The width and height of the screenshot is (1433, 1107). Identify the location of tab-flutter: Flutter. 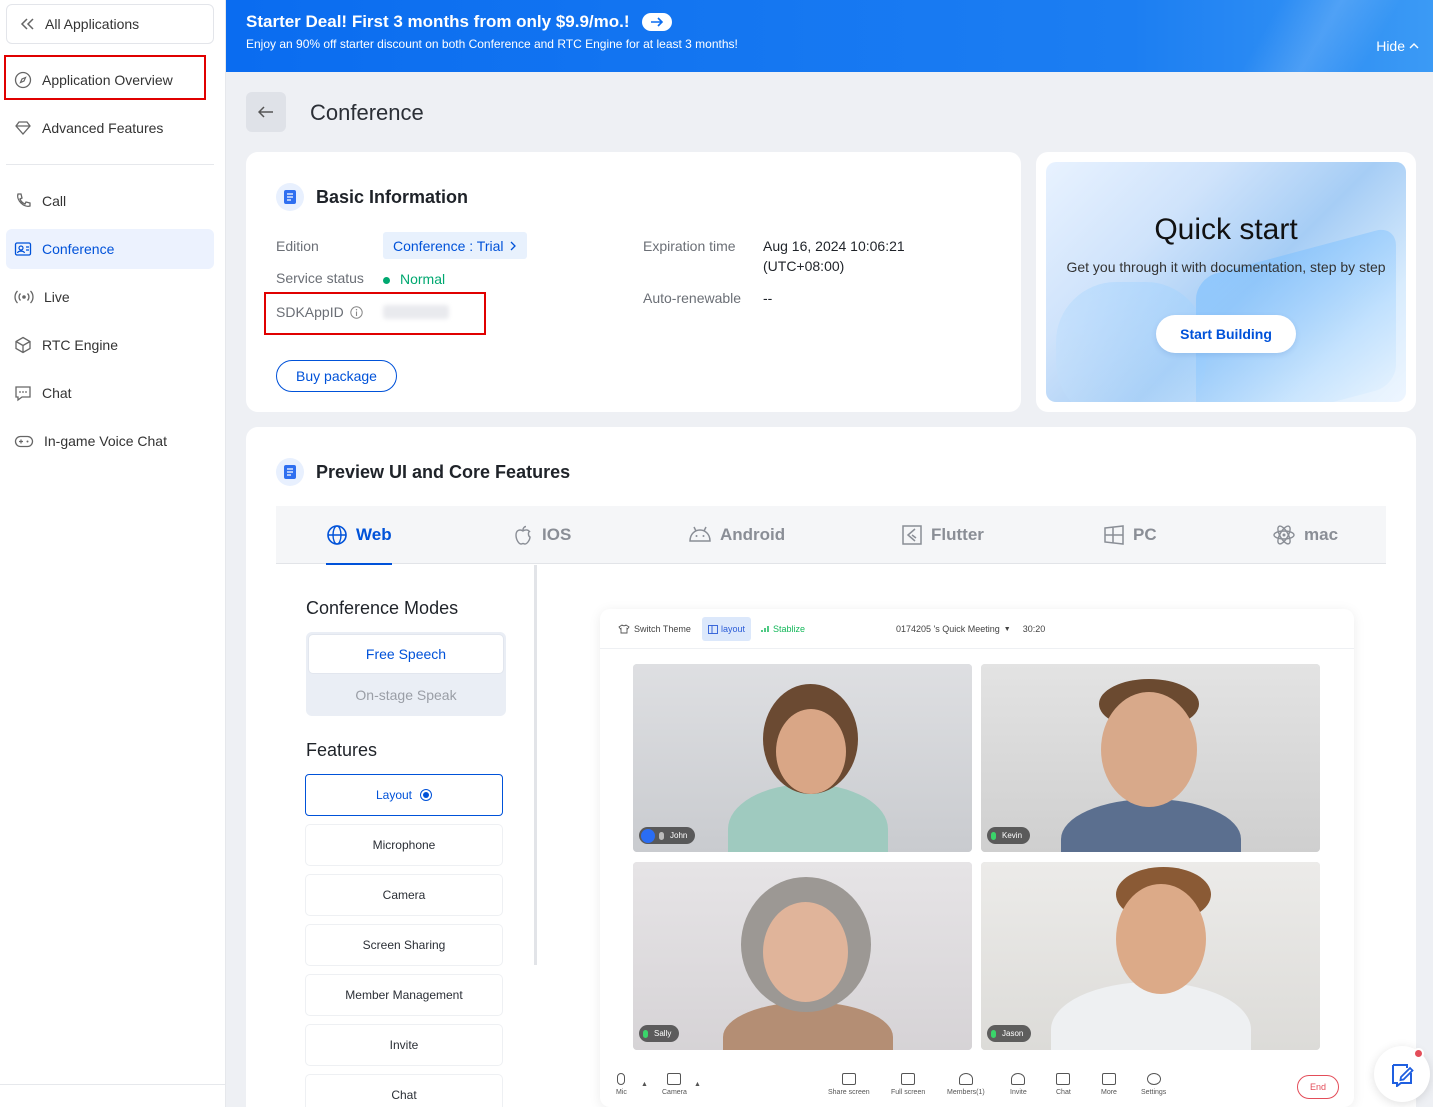
(942, 535).